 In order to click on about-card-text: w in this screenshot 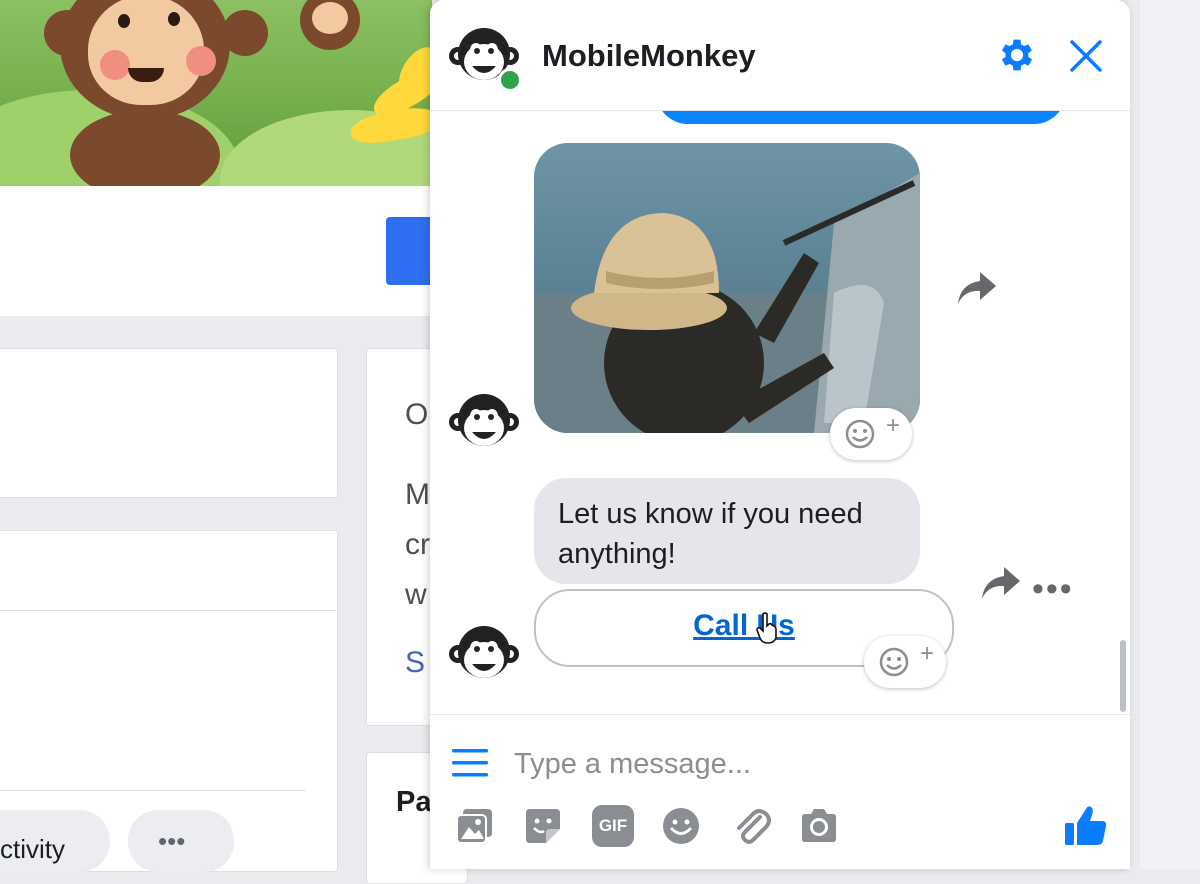, I will do `click(416, 594)`.